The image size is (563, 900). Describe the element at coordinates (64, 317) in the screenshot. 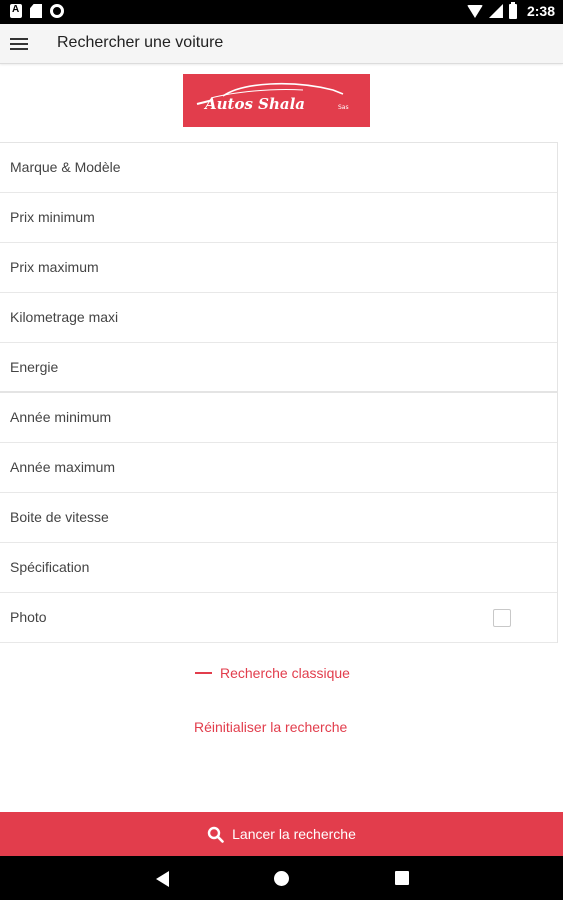

I see `field-label: Kilometrage maxi` at that location.